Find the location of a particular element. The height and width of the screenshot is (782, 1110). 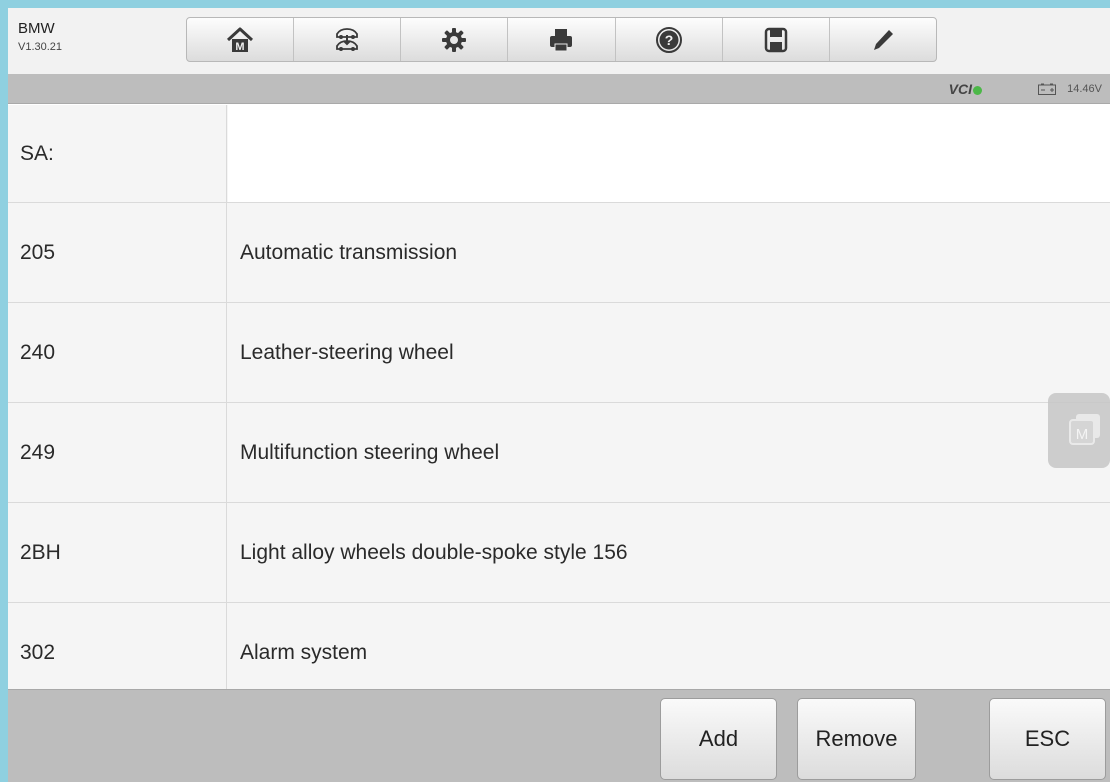

table-row: 205 Automatic transmission is located at coordinates (559, 253).